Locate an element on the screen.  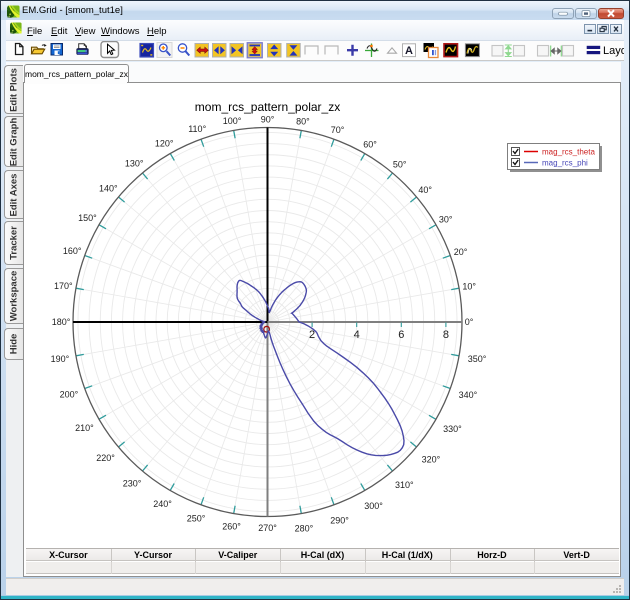
svg-text: 350° is located at coordinates (477, 359).